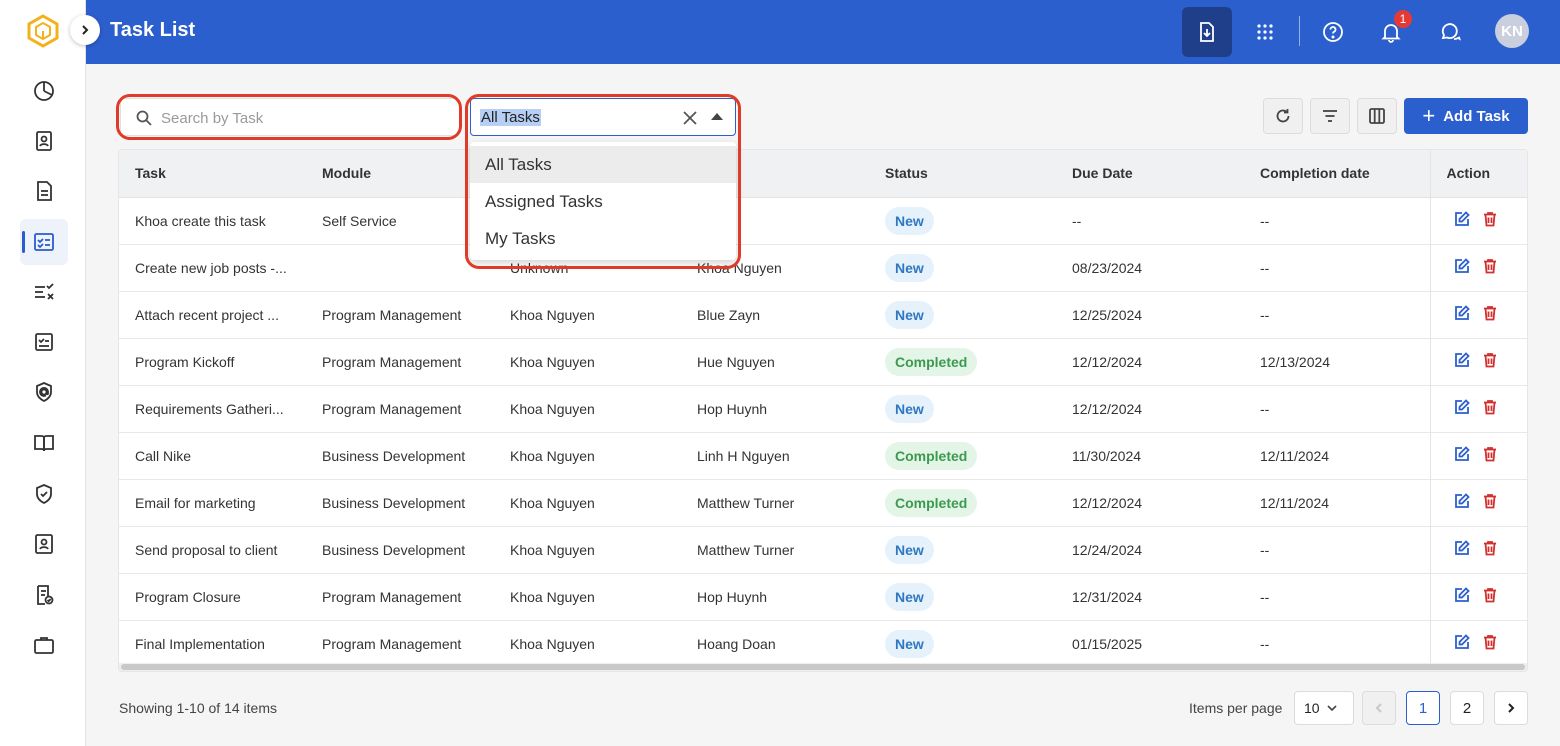  What do you see at coordinates (1283, 116) in the screenshot?
I see `refresh-button` at bounding box center [1283, 116].